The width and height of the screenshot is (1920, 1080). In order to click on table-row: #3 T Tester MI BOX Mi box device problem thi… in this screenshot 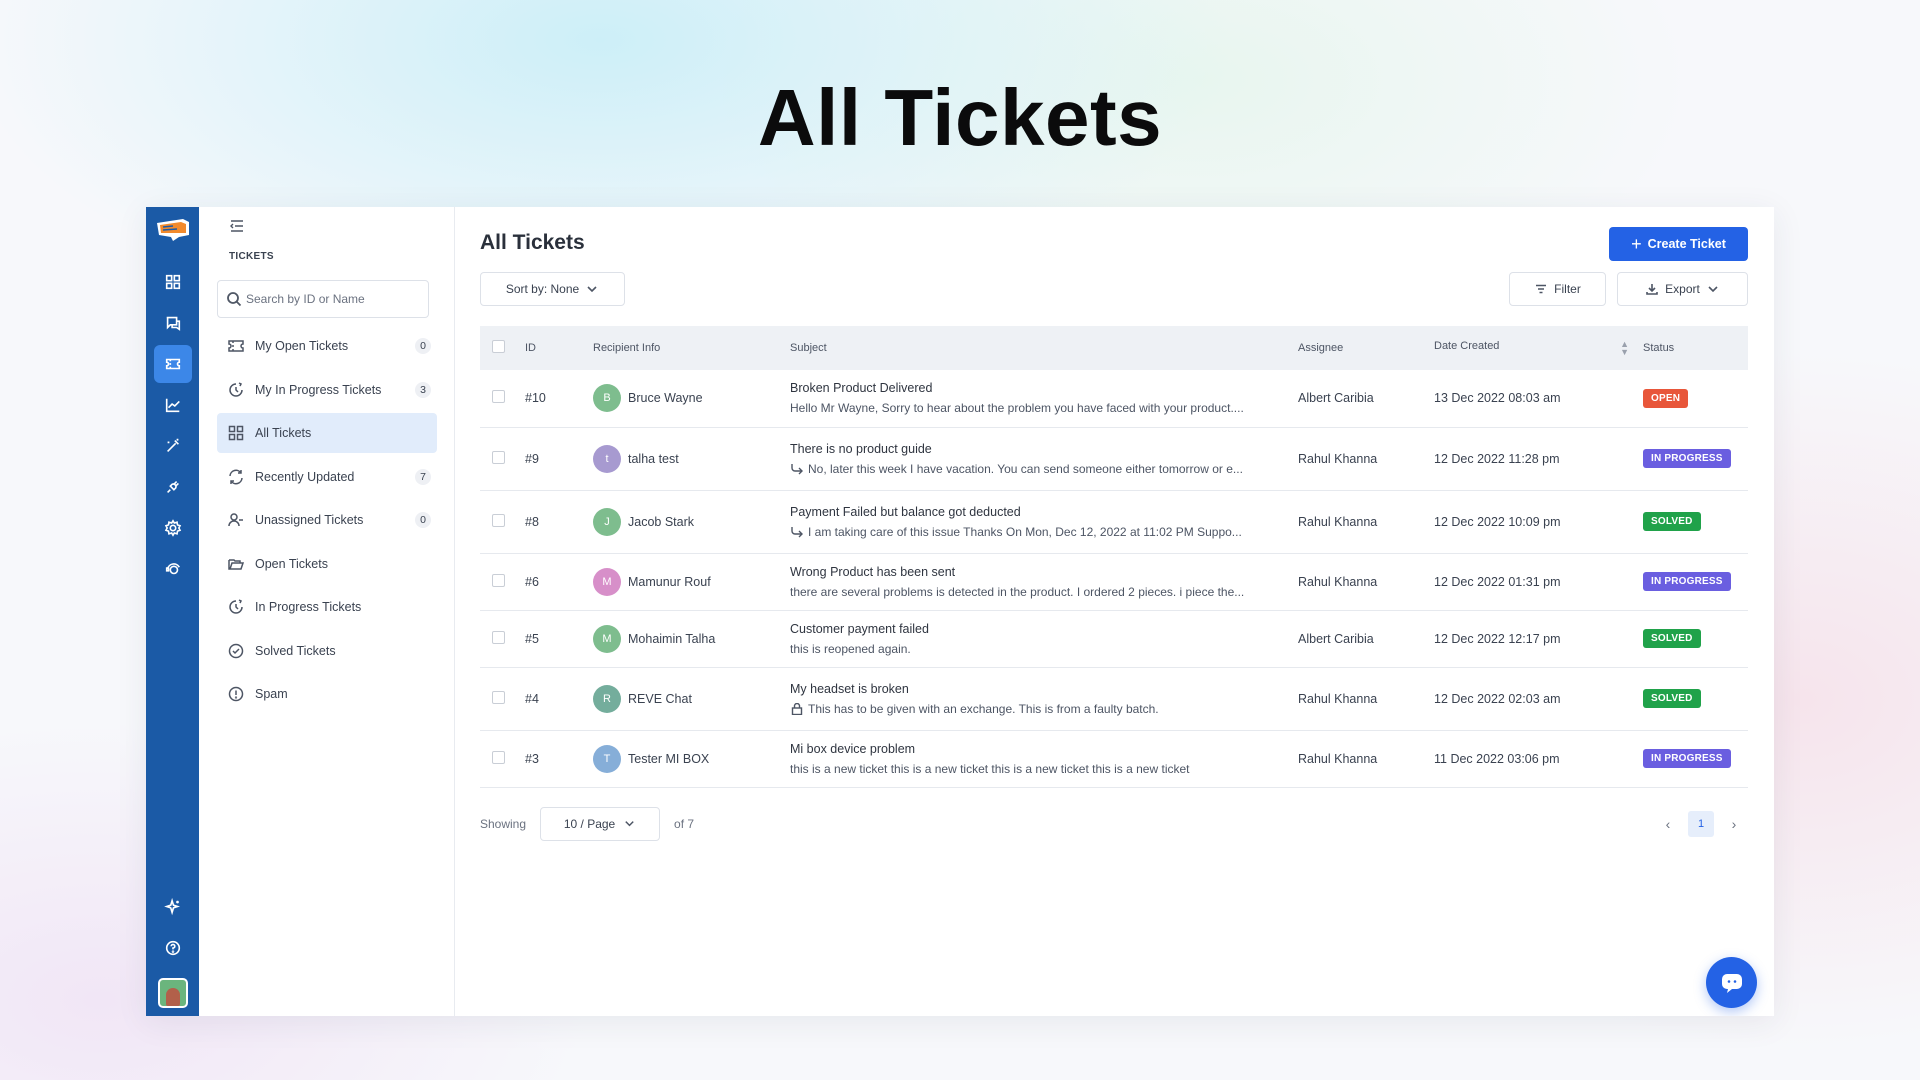, I will do `click(1114, 758)`.